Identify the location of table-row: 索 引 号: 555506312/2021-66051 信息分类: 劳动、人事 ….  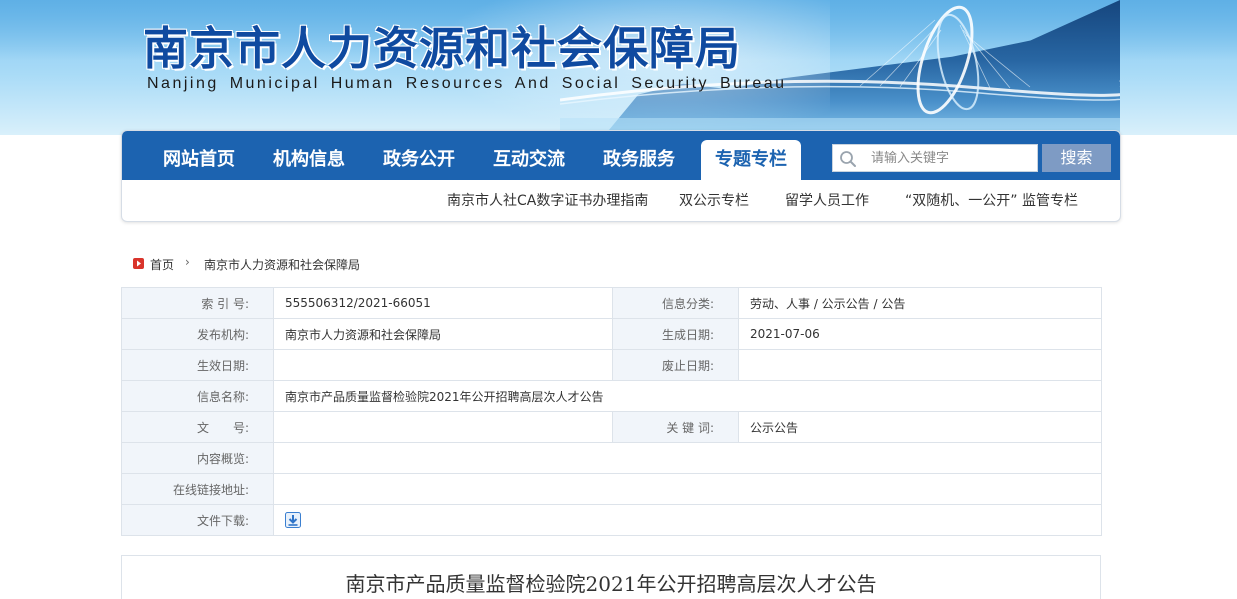
(611, 303).